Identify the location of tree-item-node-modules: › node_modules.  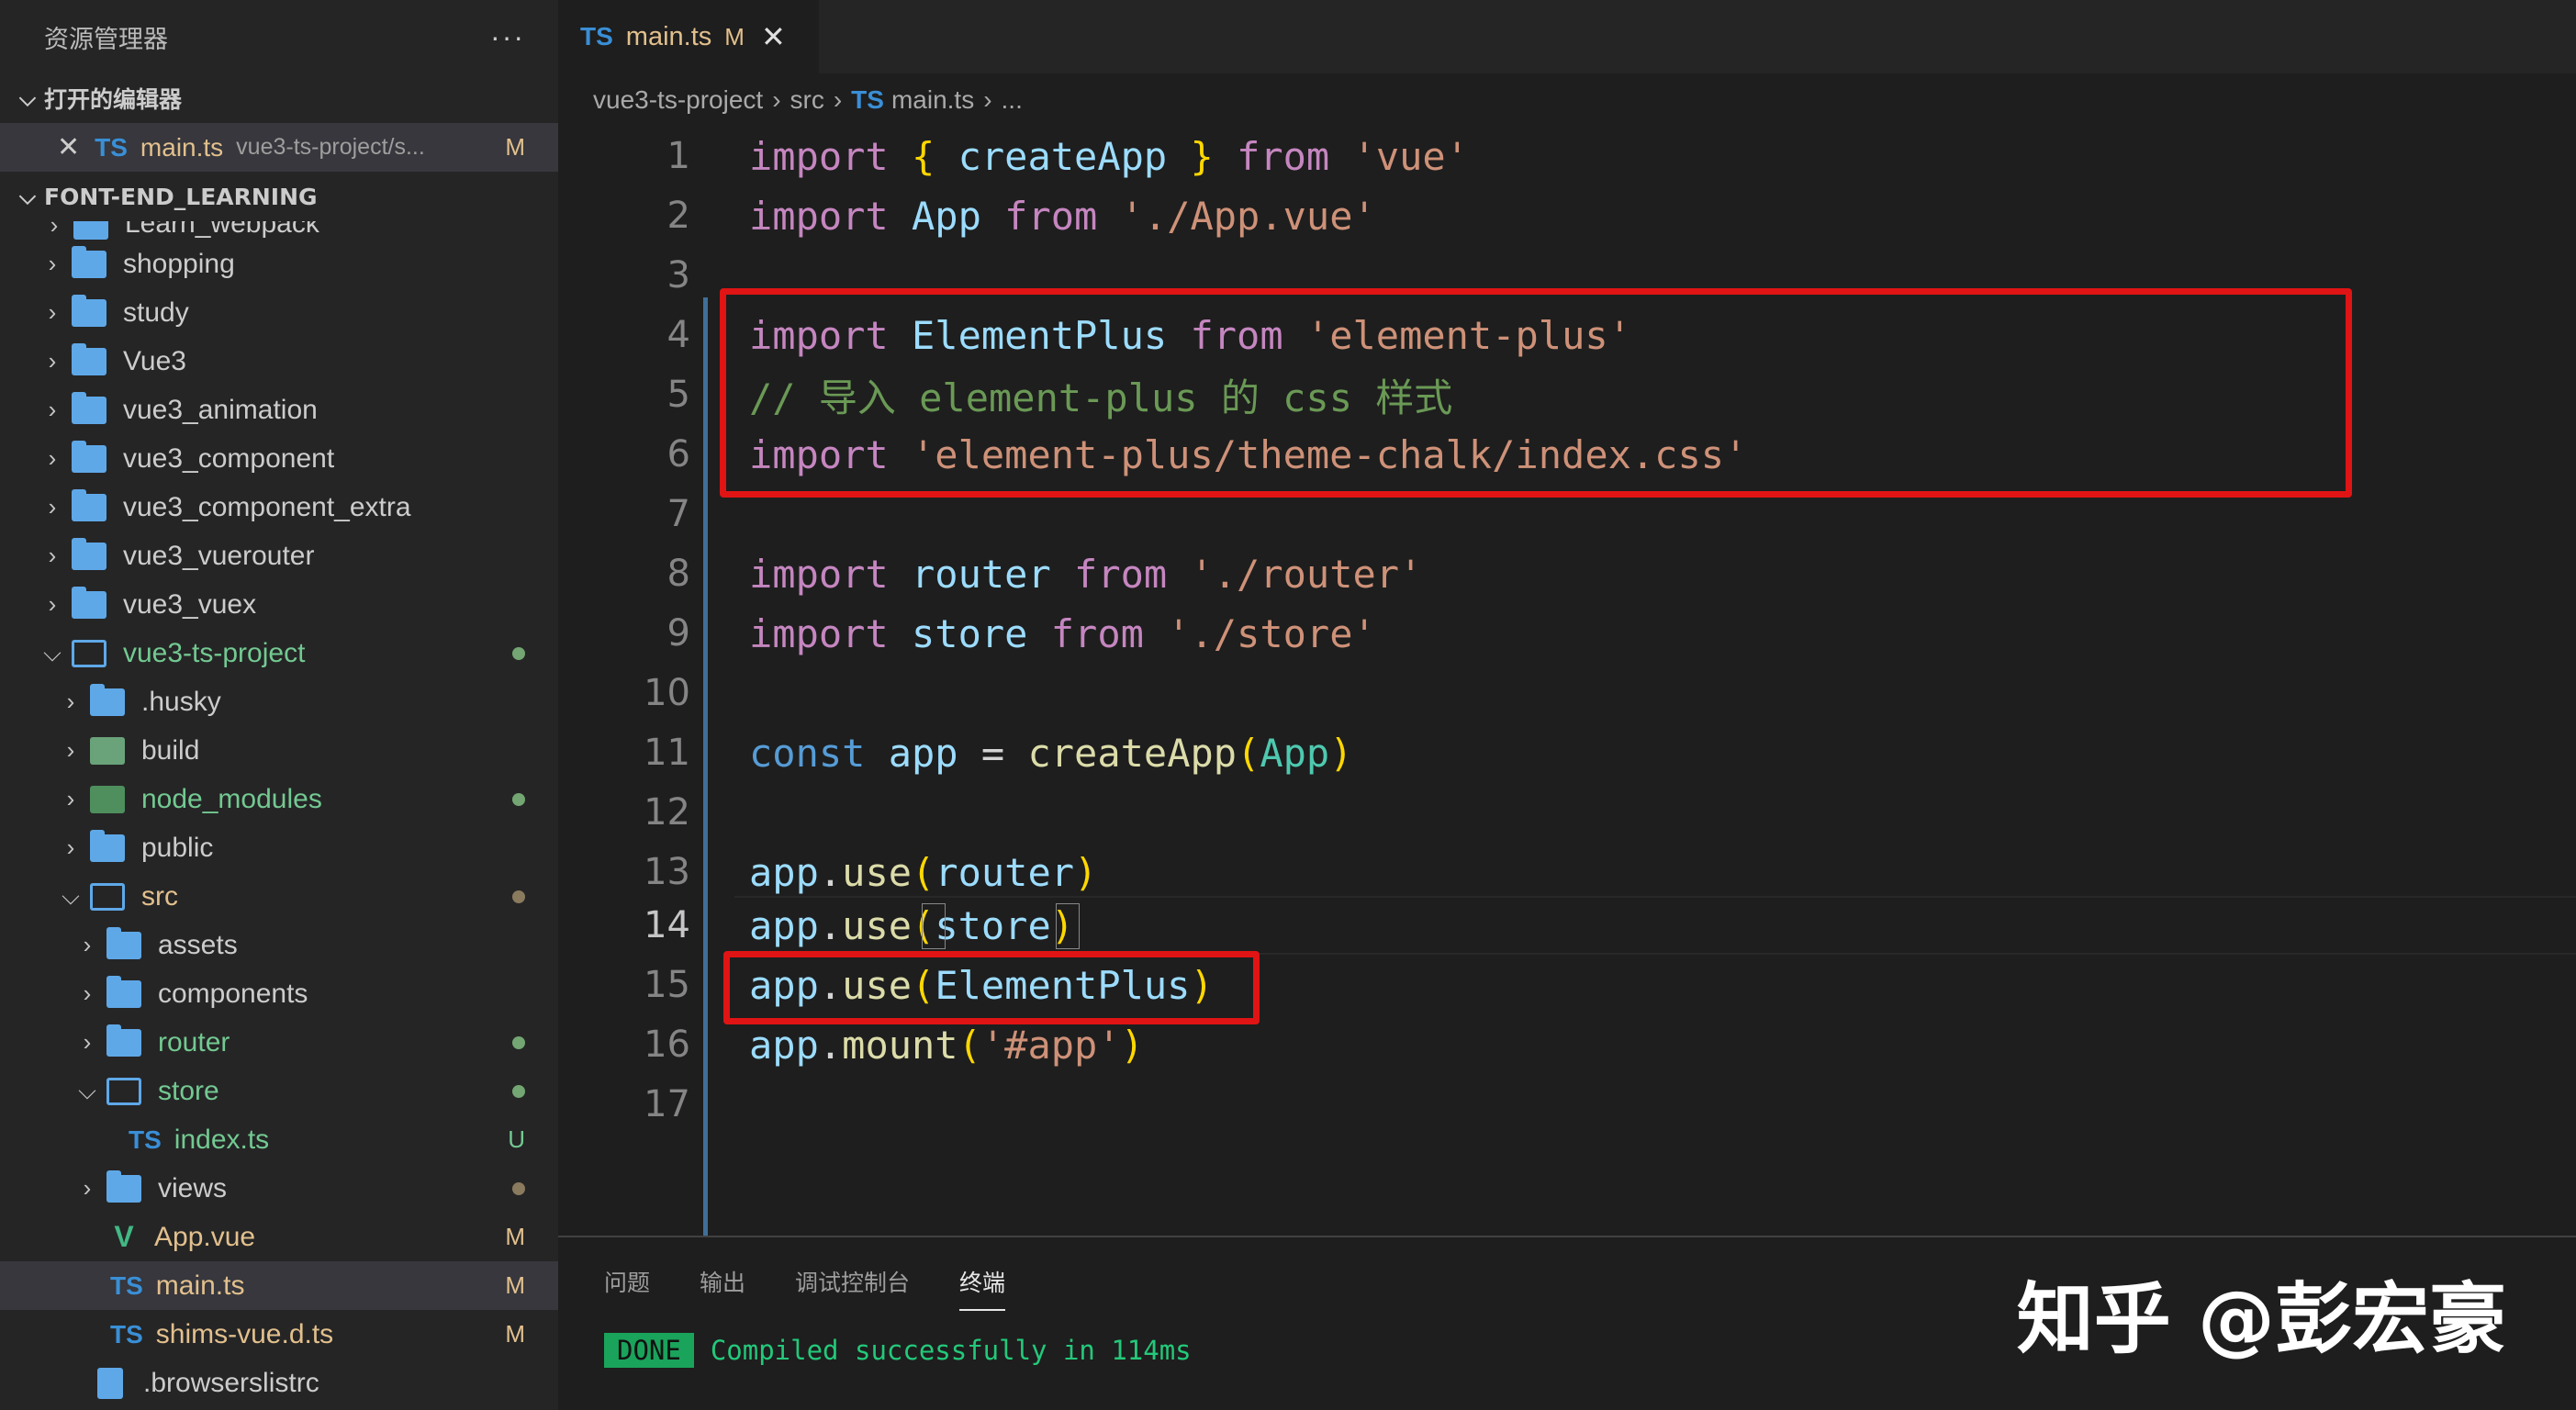
(279, 799).